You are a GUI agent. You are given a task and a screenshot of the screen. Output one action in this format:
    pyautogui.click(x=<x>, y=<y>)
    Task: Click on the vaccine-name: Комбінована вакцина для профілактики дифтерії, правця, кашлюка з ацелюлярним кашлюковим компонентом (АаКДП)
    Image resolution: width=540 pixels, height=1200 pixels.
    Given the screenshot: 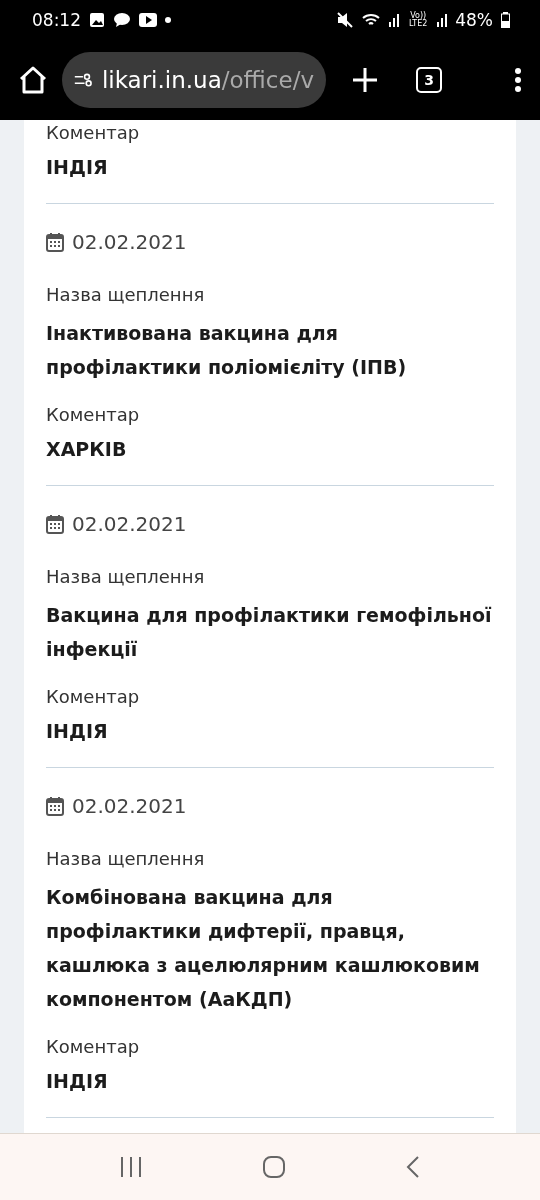 What is the action you would take?
    pyautogui.click(x=263, y=948)
    